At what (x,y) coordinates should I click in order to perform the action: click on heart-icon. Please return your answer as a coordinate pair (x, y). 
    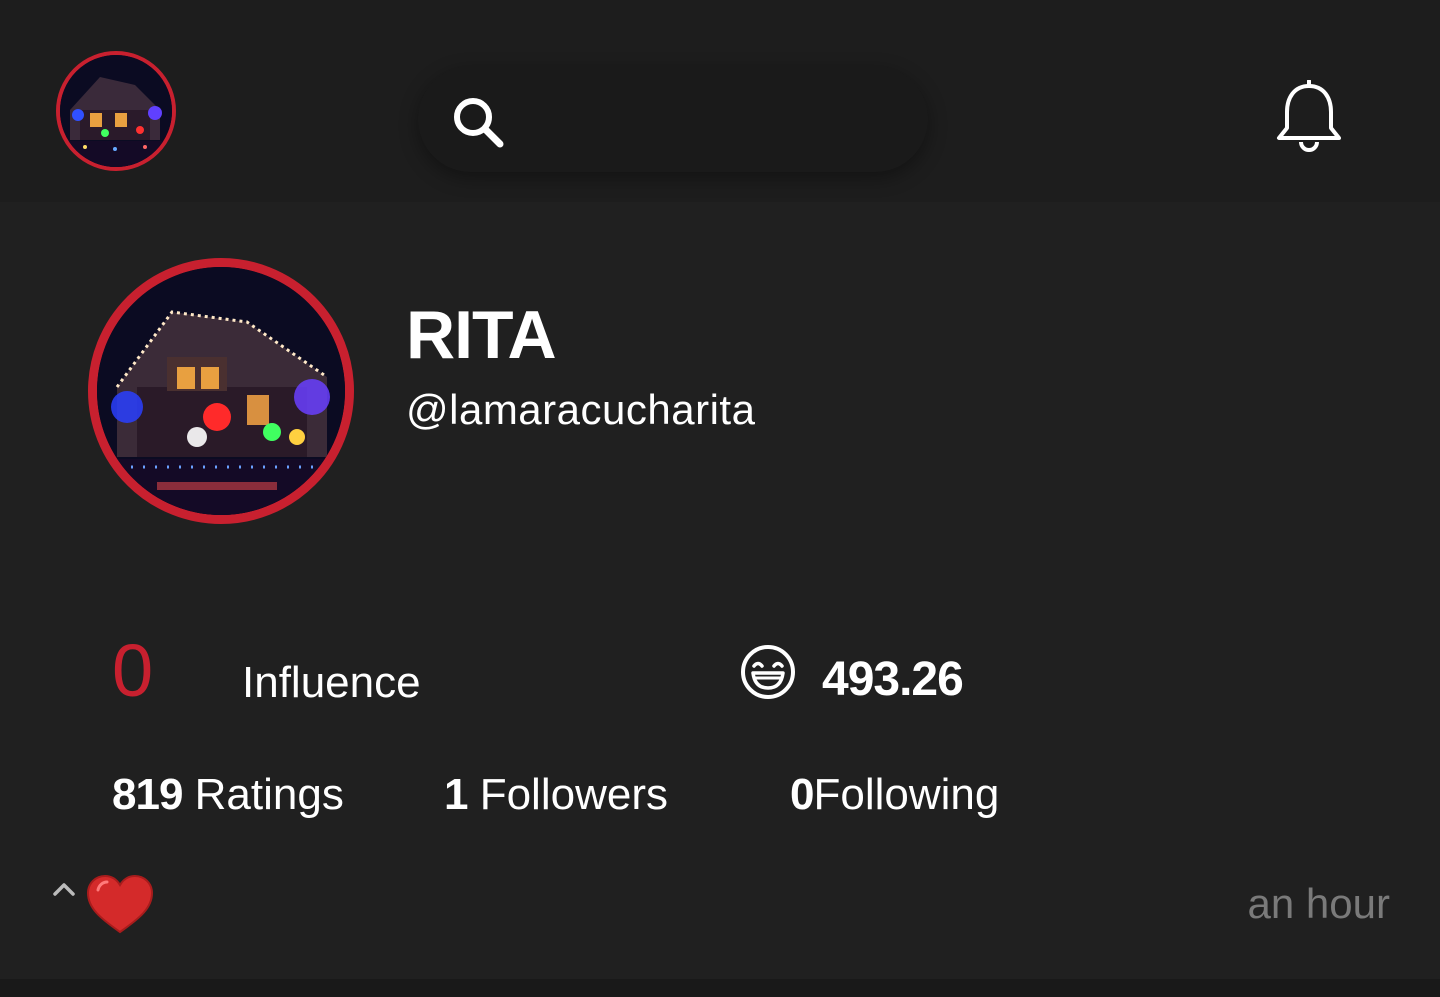
    Looking at the image, I should click on (120, 905).